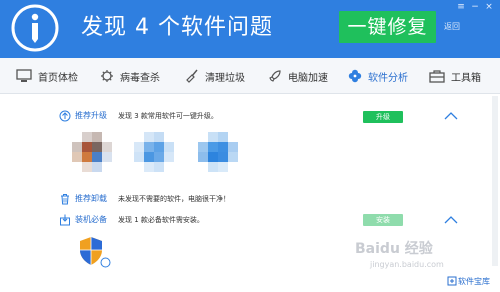 The height and width of the screenshot is (292, 500). I want to click on tab-clean-junk: 清理垃圾, so click(215, 76).